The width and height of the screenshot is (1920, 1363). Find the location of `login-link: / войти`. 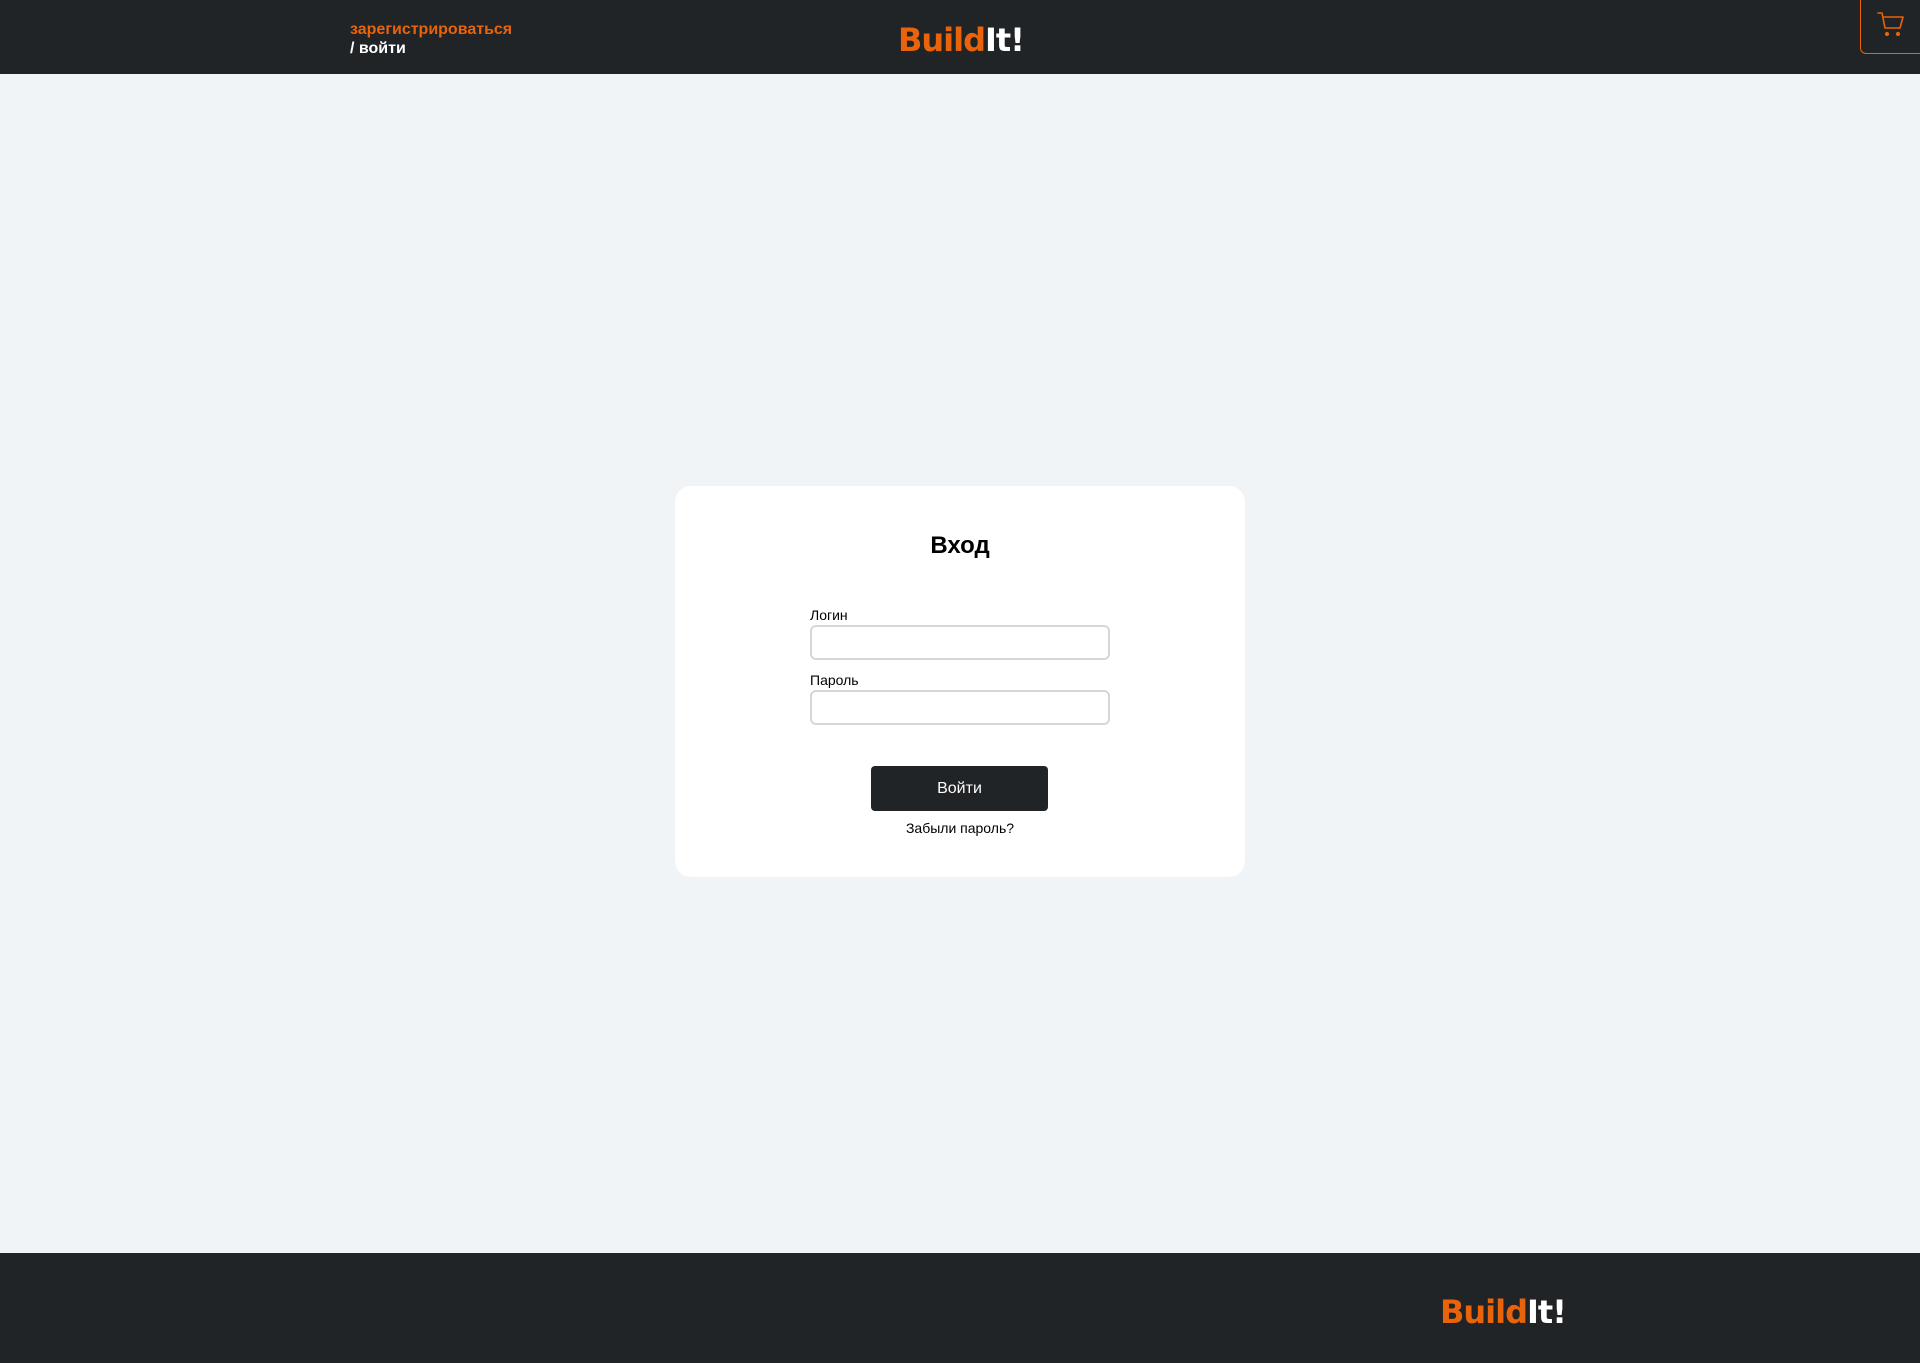

login-link: / войти is located at coordinates (431, 48).